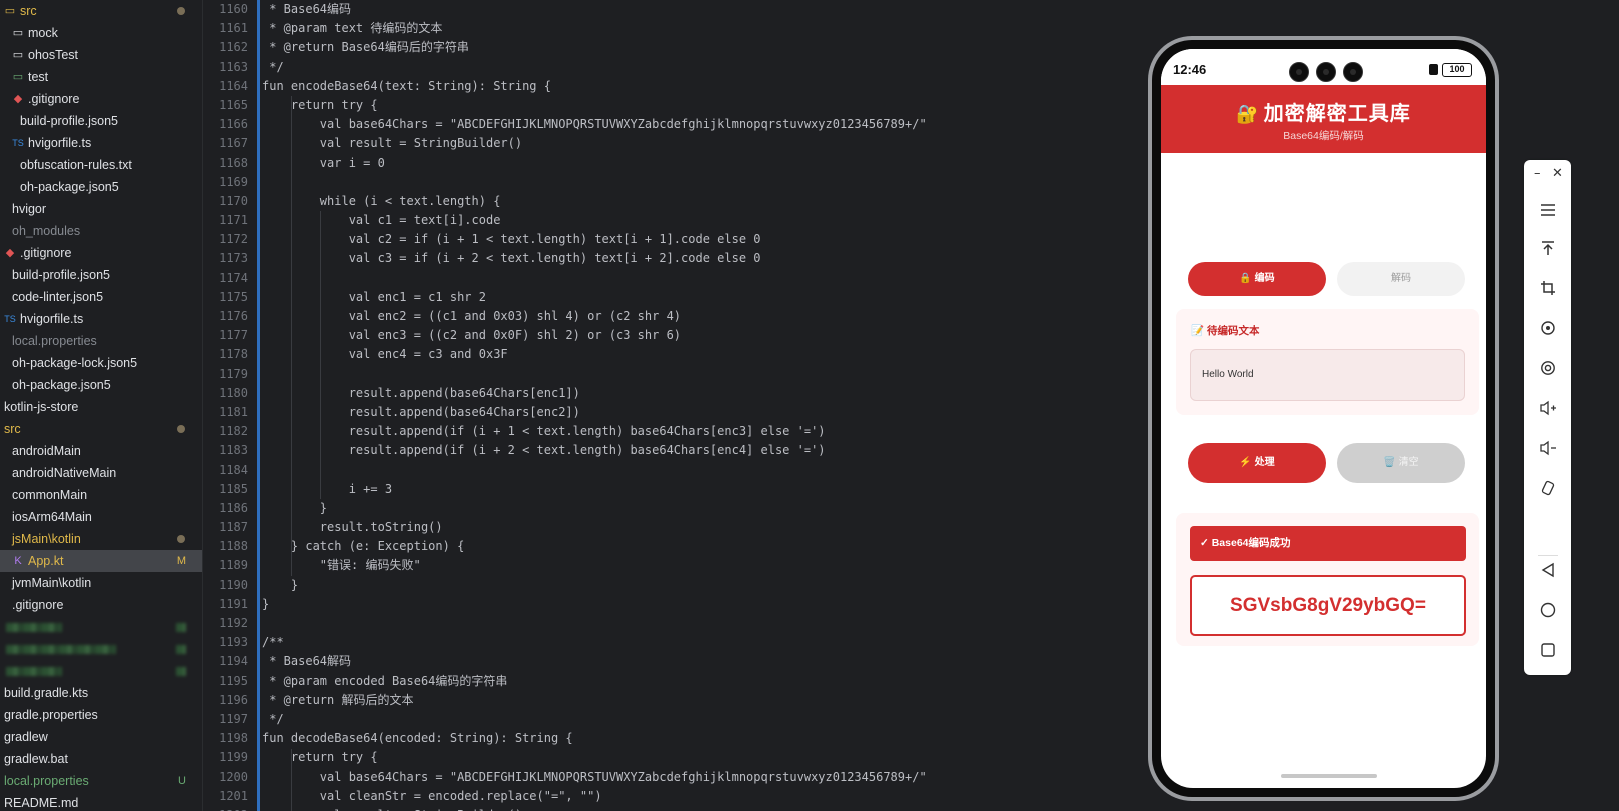 The height and width of the screenshot is (811, 1619). Describe the element at coordinates (1547, 252) in the screenshot. I see `pin-top-icon` at that location.